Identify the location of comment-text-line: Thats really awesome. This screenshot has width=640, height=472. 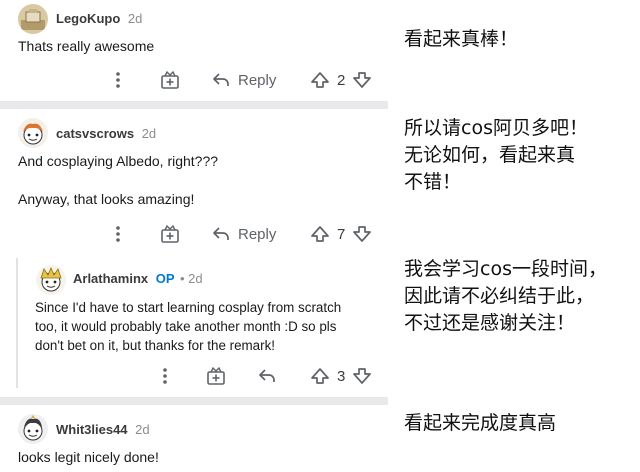
(86, 46).